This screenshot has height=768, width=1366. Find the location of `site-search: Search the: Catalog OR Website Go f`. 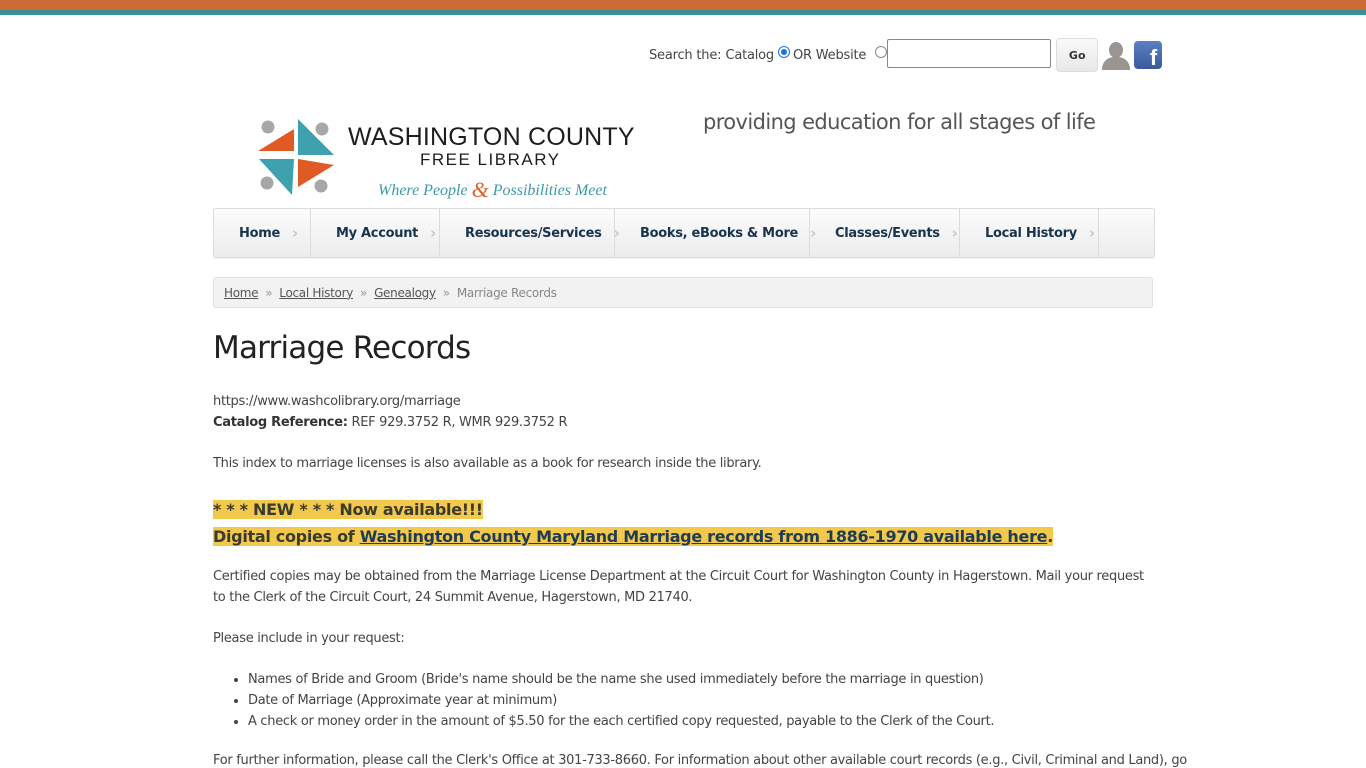

site-search: Search the: Catalog OR Website Go f is located at coordinates (906, 55).